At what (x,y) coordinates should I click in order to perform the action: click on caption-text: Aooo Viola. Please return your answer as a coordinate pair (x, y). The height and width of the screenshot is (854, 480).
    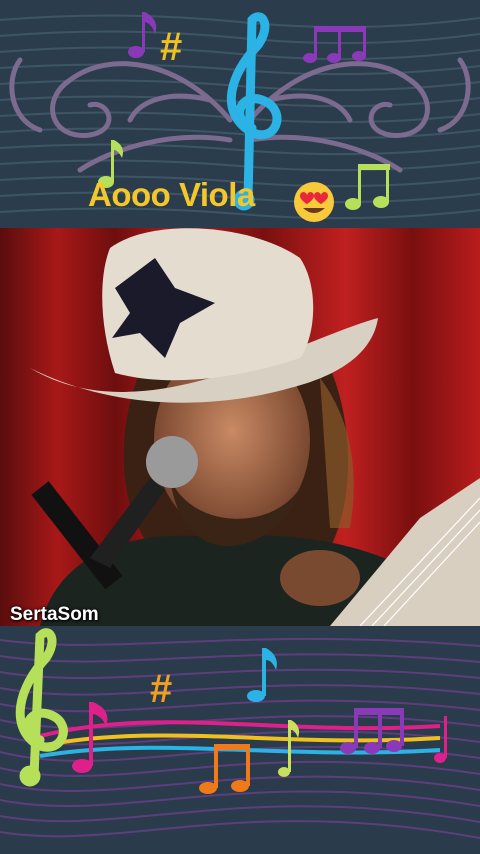
    Looking at the image, I should click on (171, 194).